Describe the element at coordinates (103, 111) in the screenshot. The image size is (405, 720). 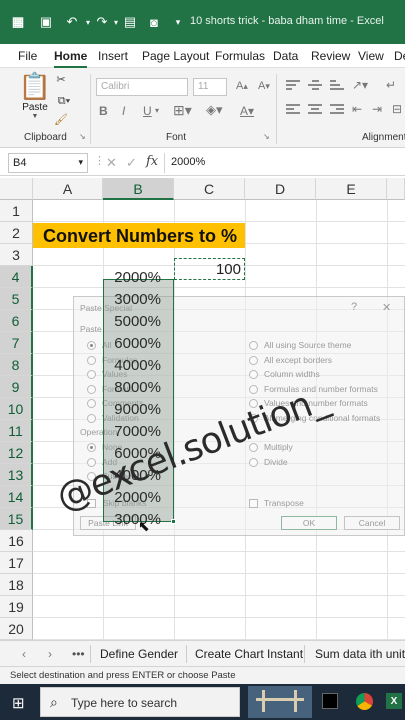
I see `bold-button: B` at that location.